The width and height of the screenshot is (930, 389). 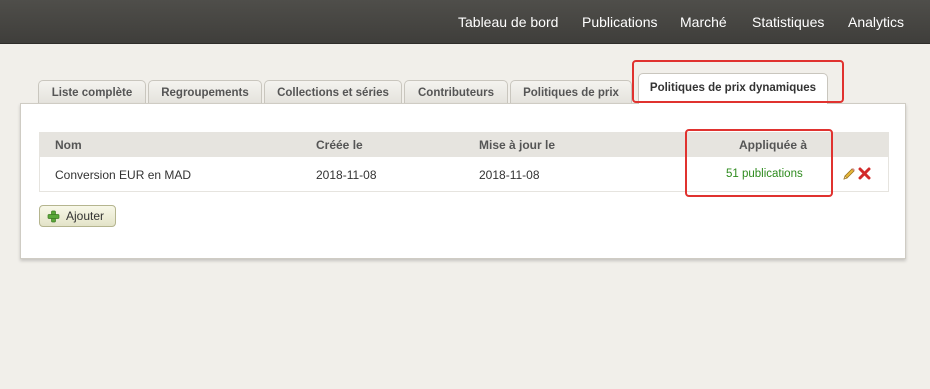 What do you see at coordinates (849, 174) in the screenshot?
I see `pencil-icon` at bounding box center [849, 174].